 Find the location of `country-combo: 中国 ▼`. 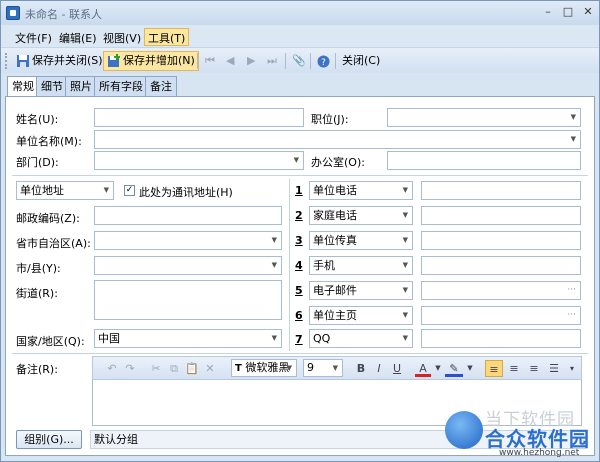

country-combo: 中国 ▼ is located at coordinates (188, 338).